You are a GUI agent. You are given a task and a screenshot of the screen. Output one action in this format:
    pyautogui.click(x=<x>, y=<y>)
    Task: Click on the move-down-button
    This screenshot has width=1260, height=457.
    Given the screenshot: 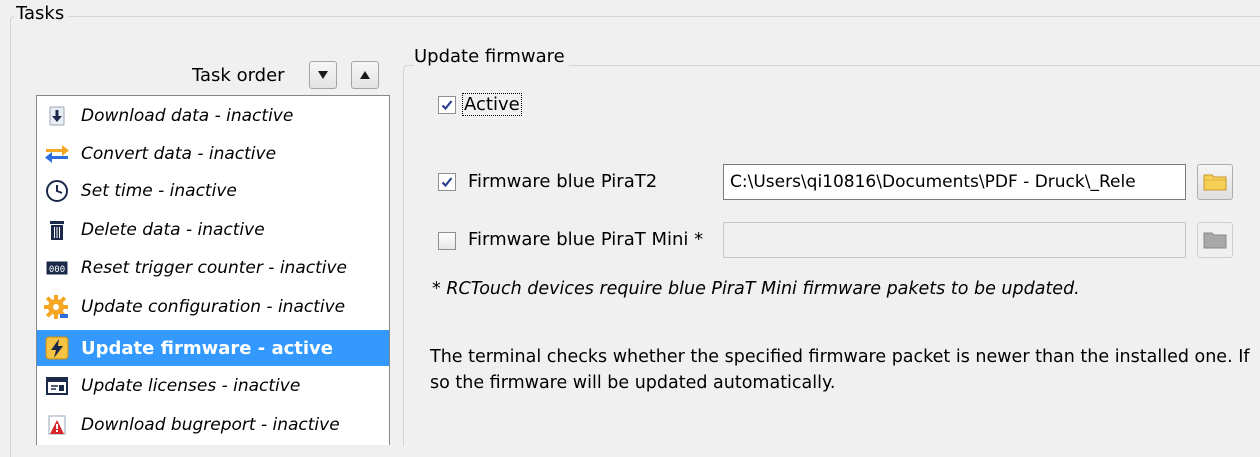 What is the action you would take?
    pyautogui.click(x=323, y=75)
    